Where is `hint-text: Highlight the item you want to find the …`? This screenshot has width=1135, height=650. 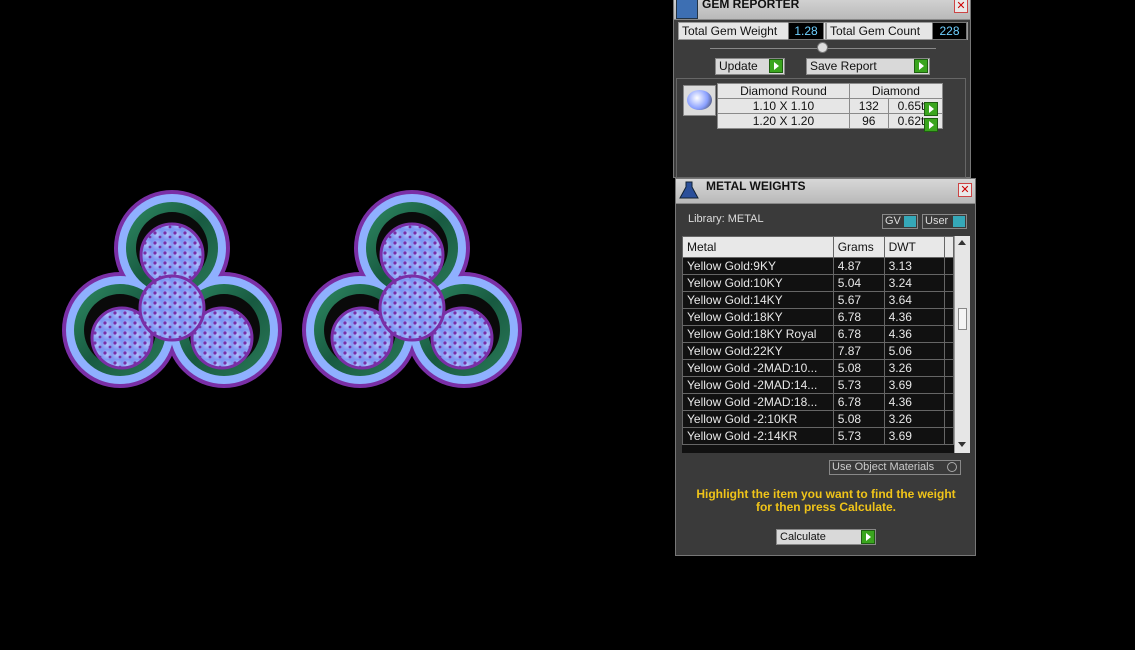 hint-text: Highlight the item you want to find the … is located at coordinates (826, 500).